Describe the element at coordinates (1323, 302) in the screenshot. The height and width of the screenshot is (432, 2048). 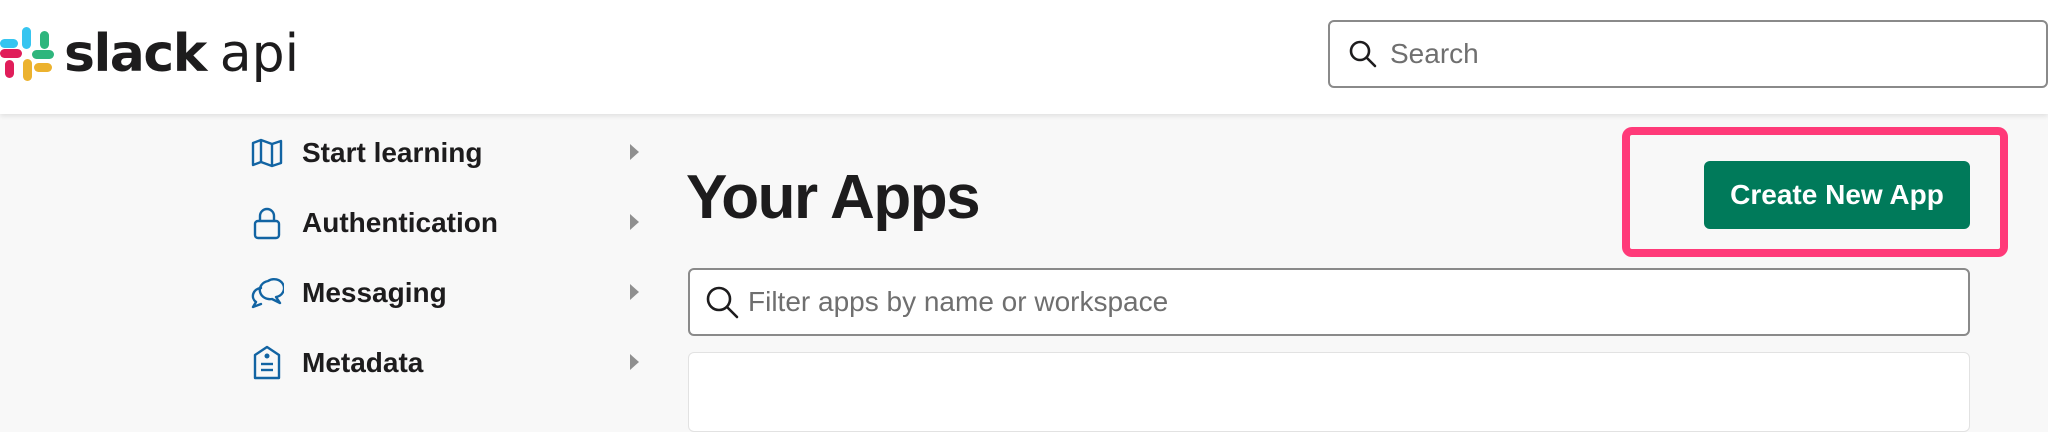
I see `filter-apps-input` at that location.